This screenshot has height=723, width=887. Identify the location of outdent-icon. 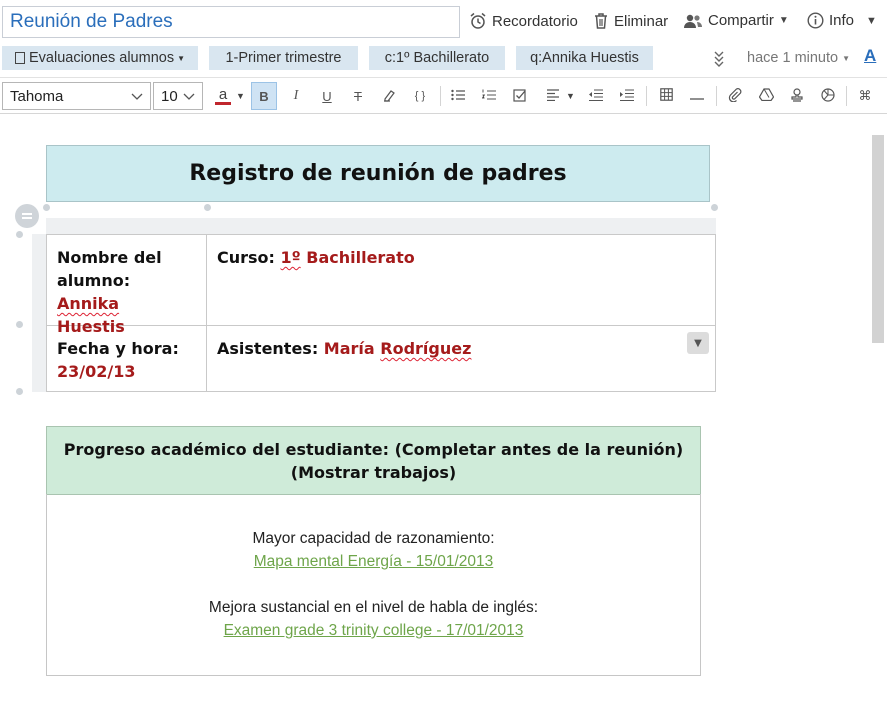
(596, 96).